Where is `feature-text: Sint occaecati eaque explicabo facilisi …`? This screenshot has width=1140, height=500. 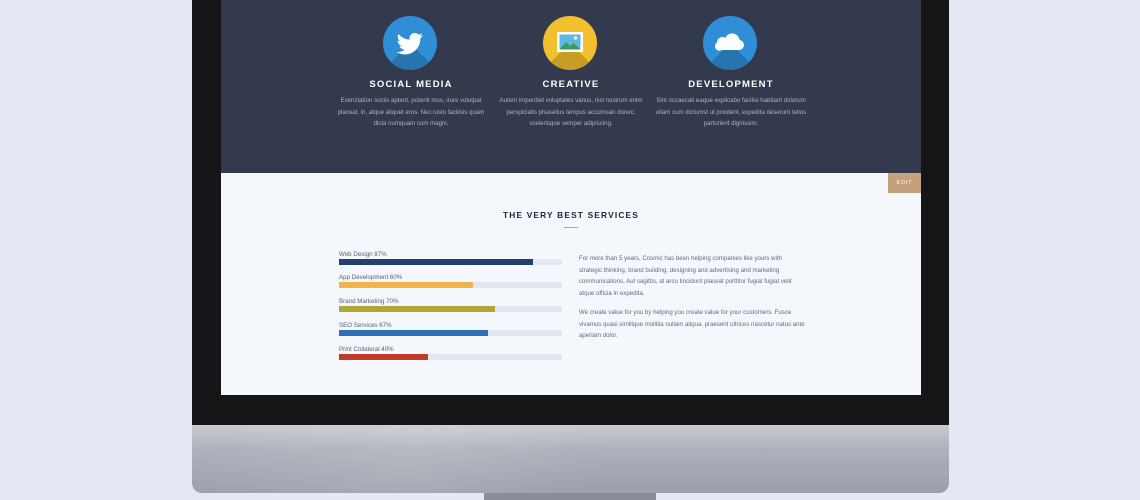 feature-text: Sint occaecati eaque explicabo facilisi … is located at coordinates (731, 112).